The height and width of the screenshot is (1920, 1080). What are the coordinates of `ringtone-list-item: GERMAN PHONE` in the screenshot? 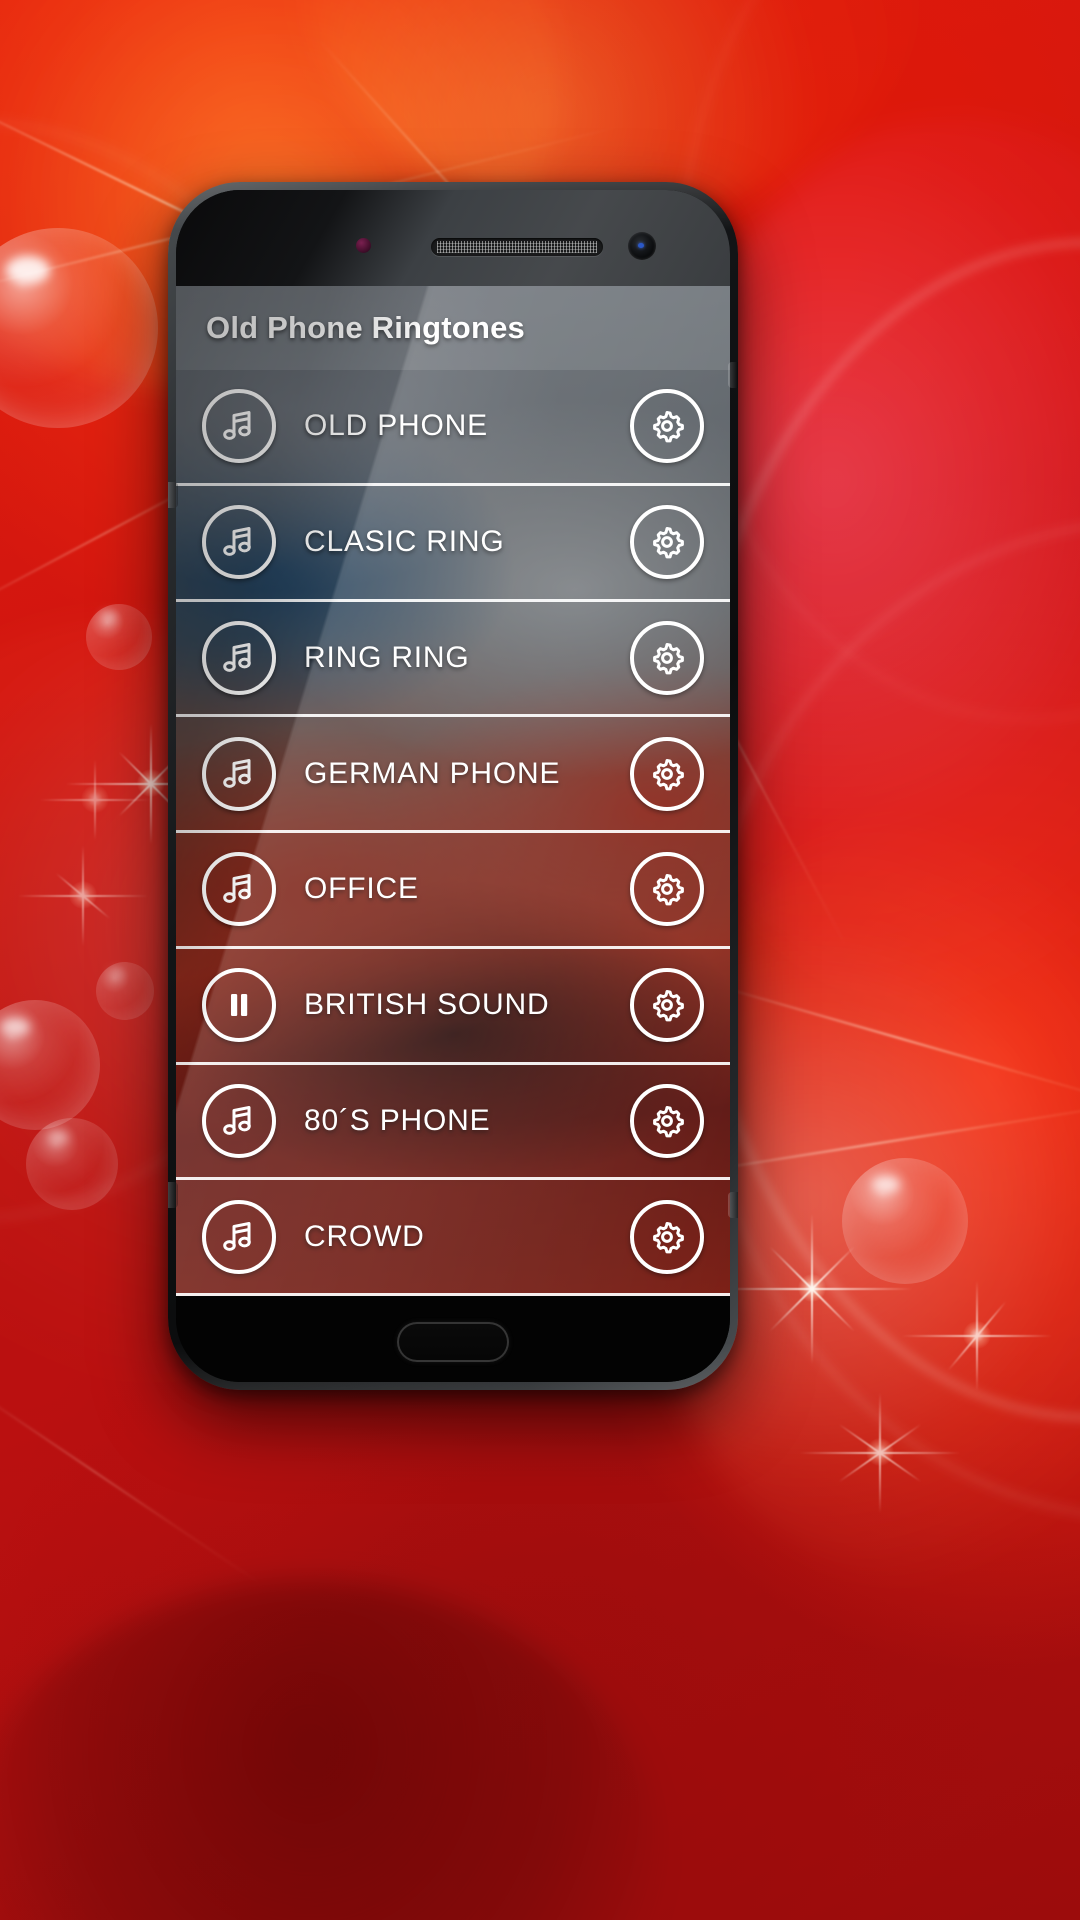 It's located at (453, 775).